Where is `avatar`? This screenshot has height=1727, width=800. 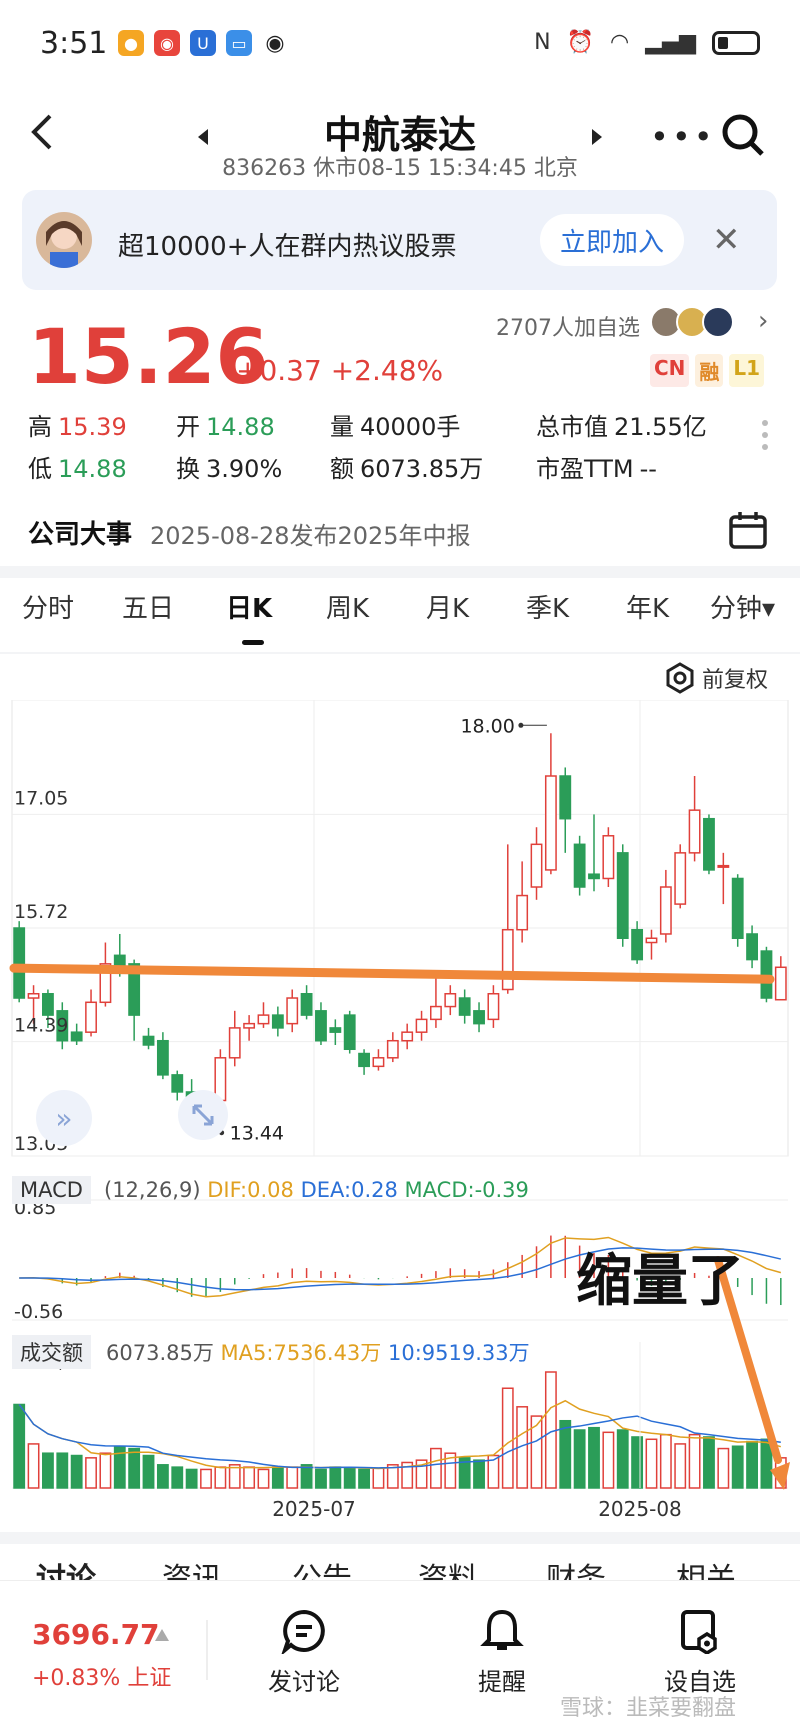 avatar is located at coordinates (718, 322).